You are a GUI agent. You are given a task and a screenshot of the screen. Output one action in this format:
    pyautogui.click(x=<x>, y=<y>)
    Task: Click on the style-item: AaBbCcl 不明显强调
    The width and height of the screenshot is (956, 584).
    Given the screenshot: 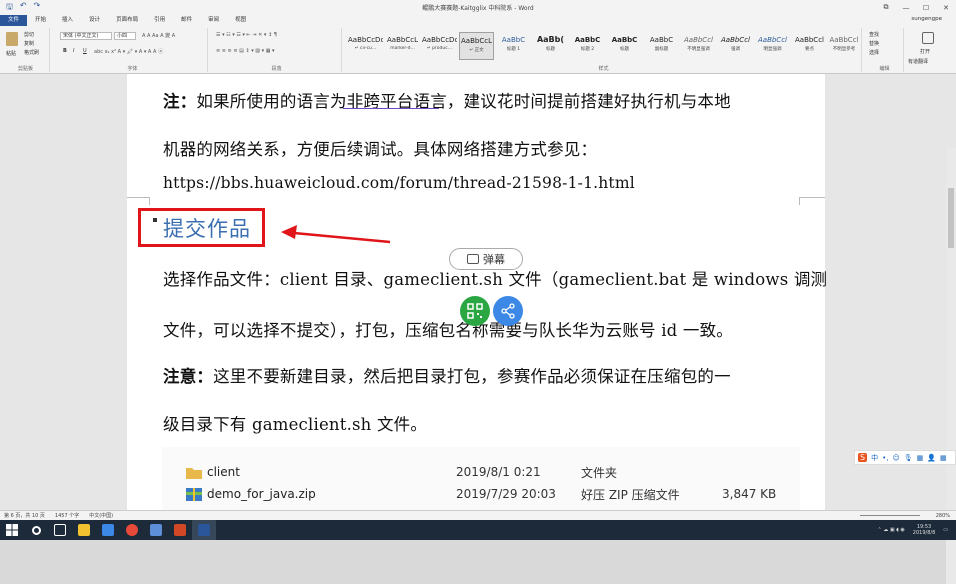 What is the action you would take?
    pyautogui.click(x=698, y=46)
    